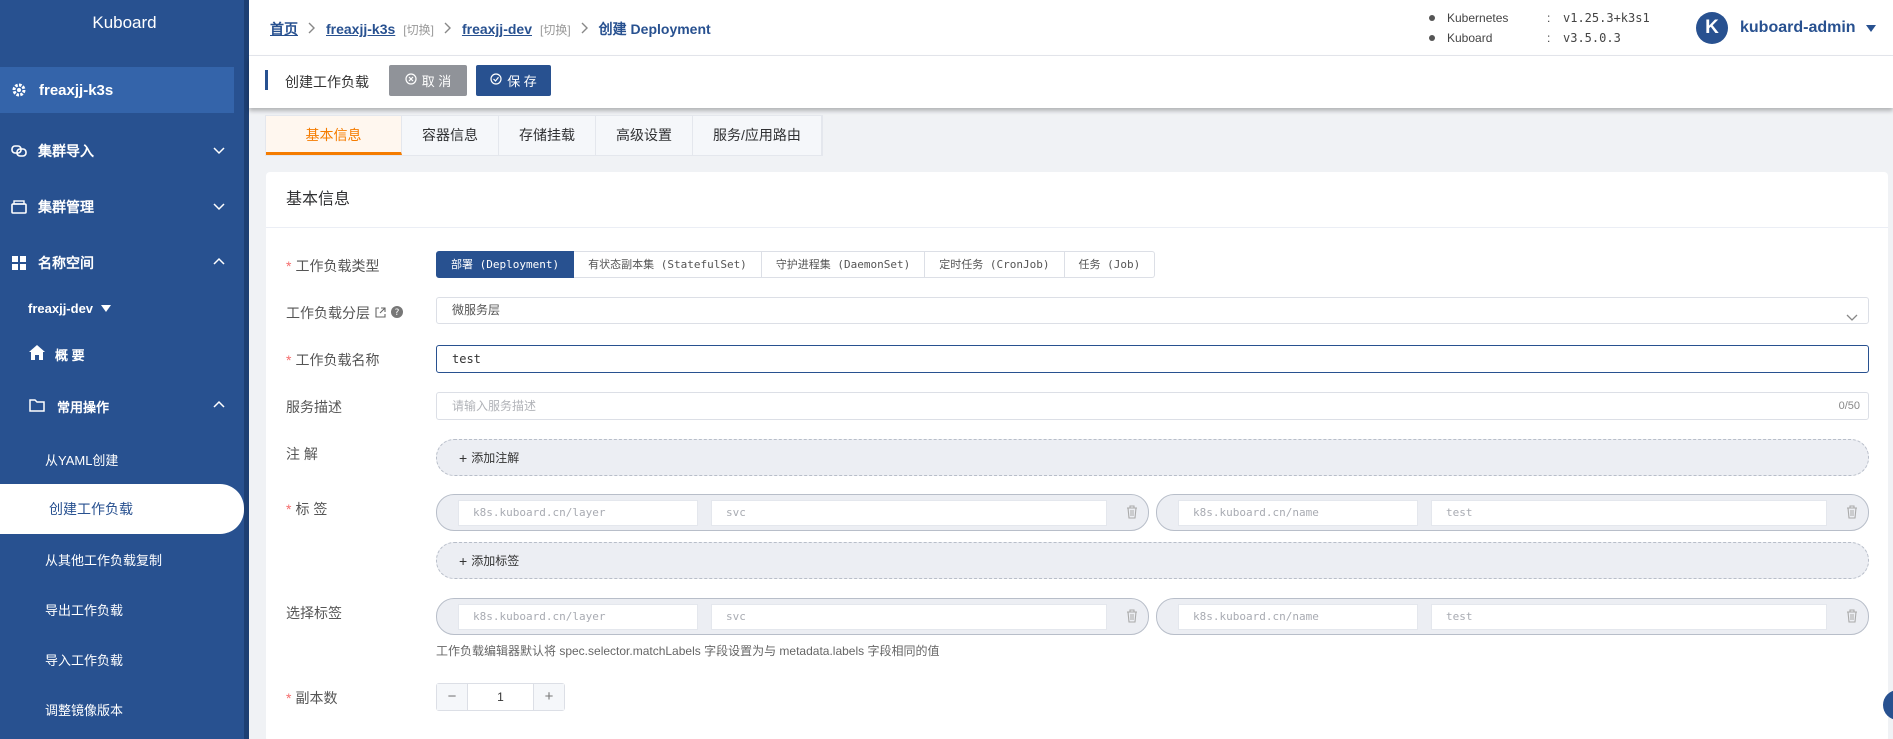 Image resolution: width=1893 pixels, height=739 pixels. I want to click on breadcrumb-home: 首页, so click(284, 29).